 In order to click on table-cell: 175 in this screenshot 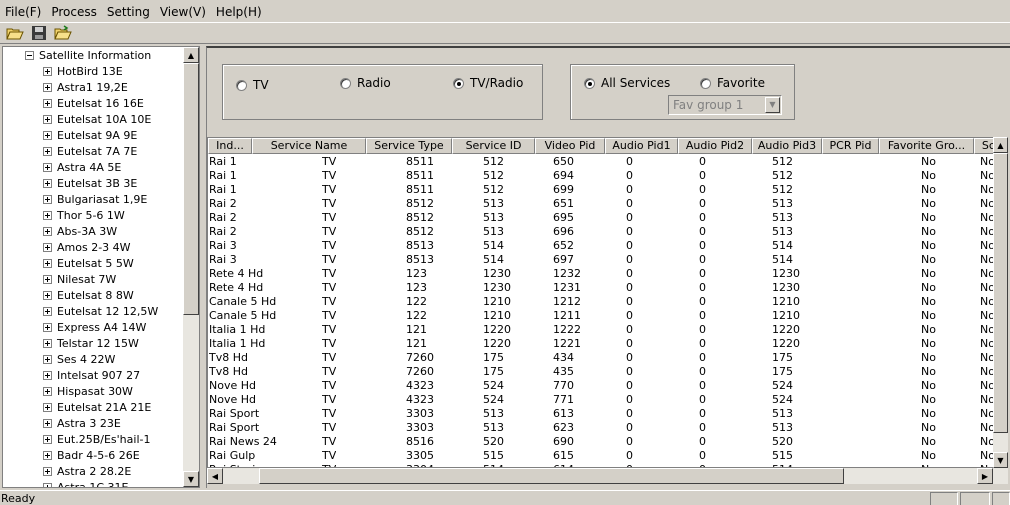, I will do `click(782, 357)`.